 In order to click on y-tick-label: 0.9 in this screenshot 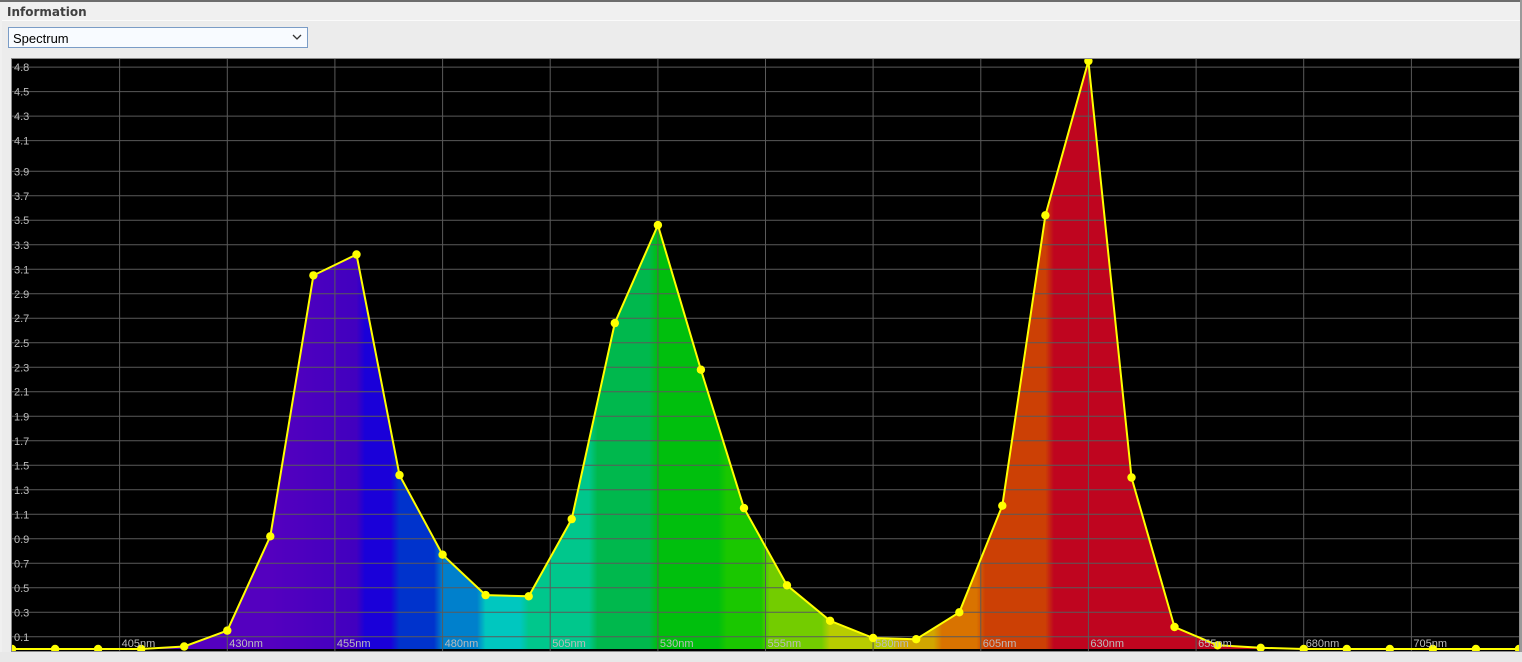, I will do `click(21, 540)`.